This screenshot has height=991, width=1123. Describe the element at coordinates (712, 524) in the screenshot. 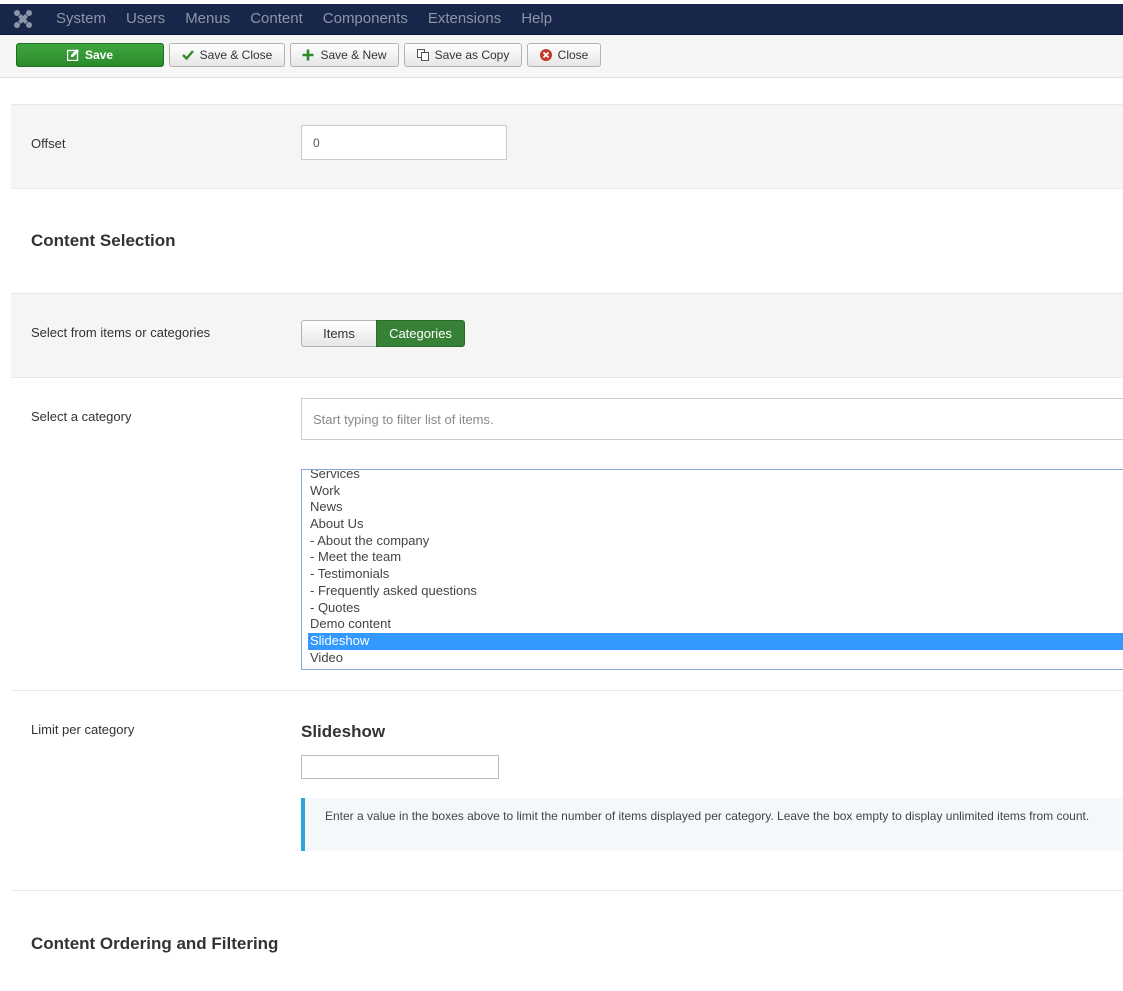

I see `list-item: About Us` at that location.